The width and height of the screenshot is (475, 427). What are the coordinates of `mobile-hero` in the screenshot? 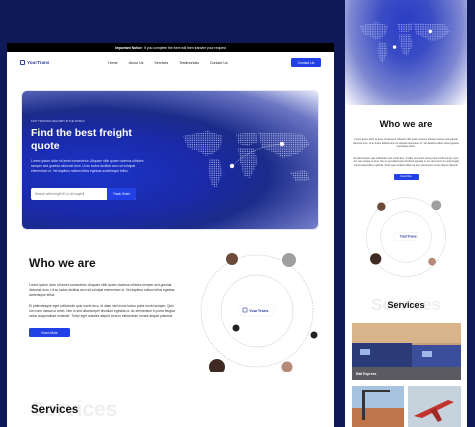 It's located at (406, 52).